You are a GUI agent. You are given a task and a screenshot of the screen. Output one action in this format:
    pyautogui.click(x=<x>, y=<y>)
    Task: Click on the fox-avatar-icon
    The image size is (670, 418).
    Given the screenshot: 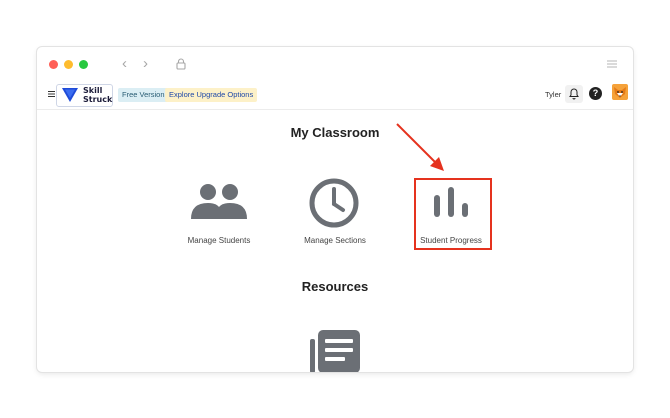 What is the action you would take?
    pyautogui.click(x=620, y=92)
    